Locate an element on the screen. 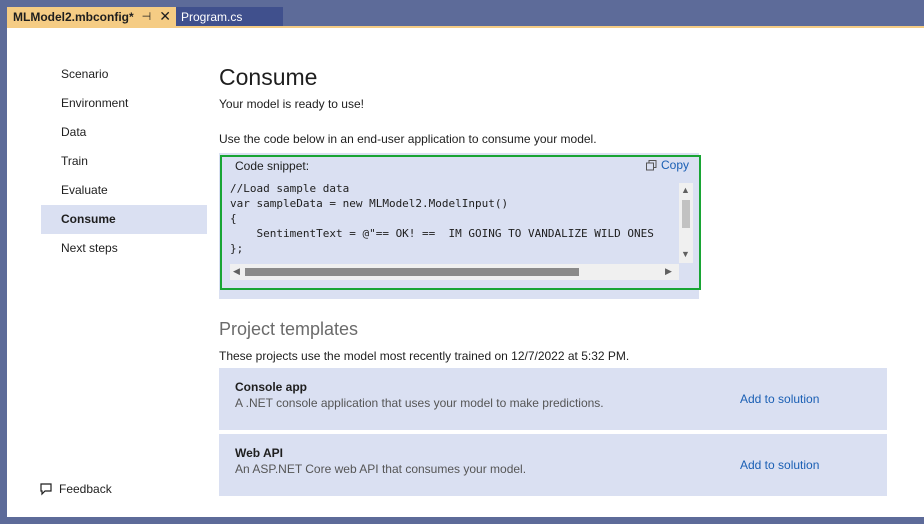 Image resolution: width=924 pixels, height=524 pixels. sidebar-item-train: Train is located at coordinates (124, 161).